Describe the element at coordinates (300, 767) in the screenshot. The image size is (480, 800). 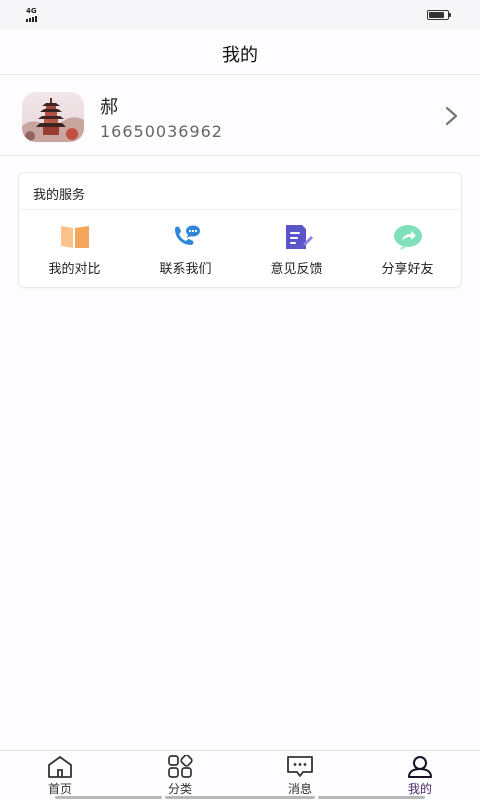
I see `message-icon` at that location.